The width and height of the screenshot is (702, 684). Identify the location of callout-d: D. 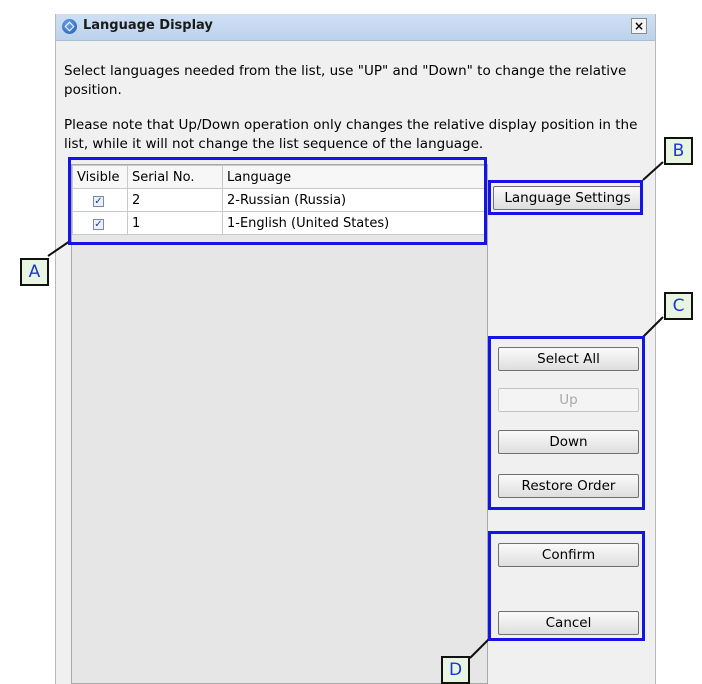
(455, 670).